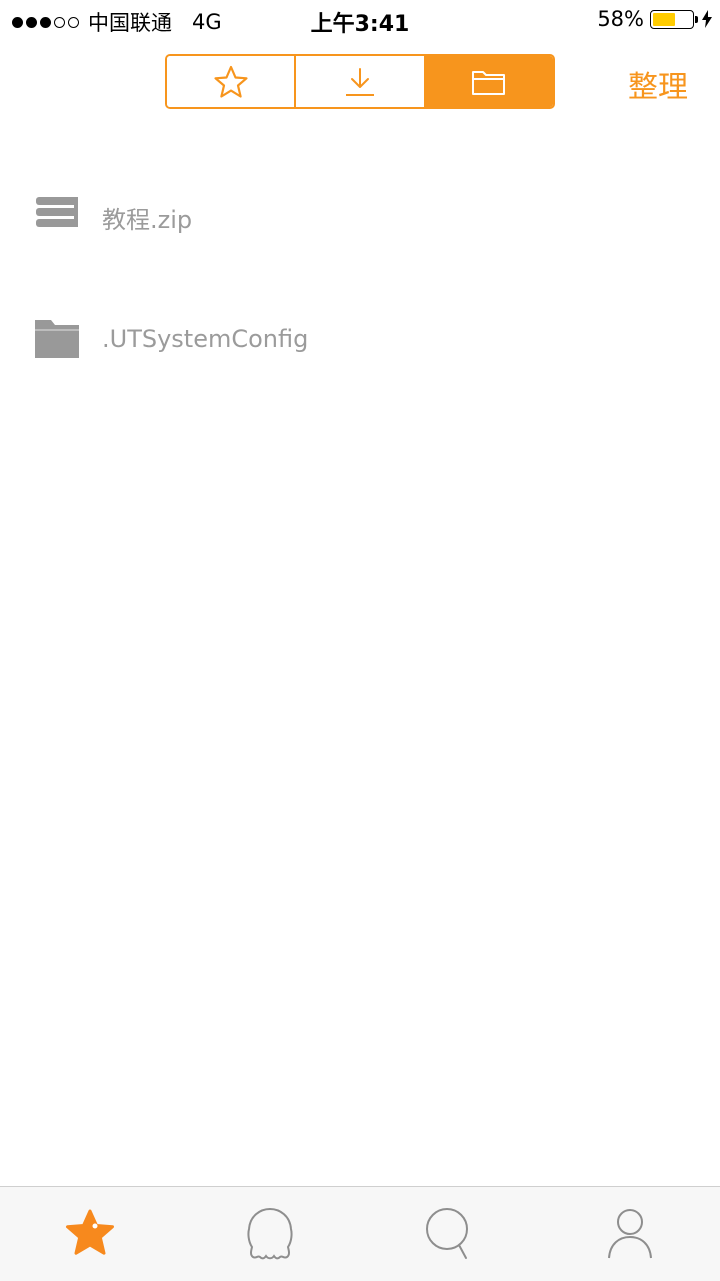 The height and width of the screenshot is (1281, 720). I want to click on segment-downloads, so click(361, 81).